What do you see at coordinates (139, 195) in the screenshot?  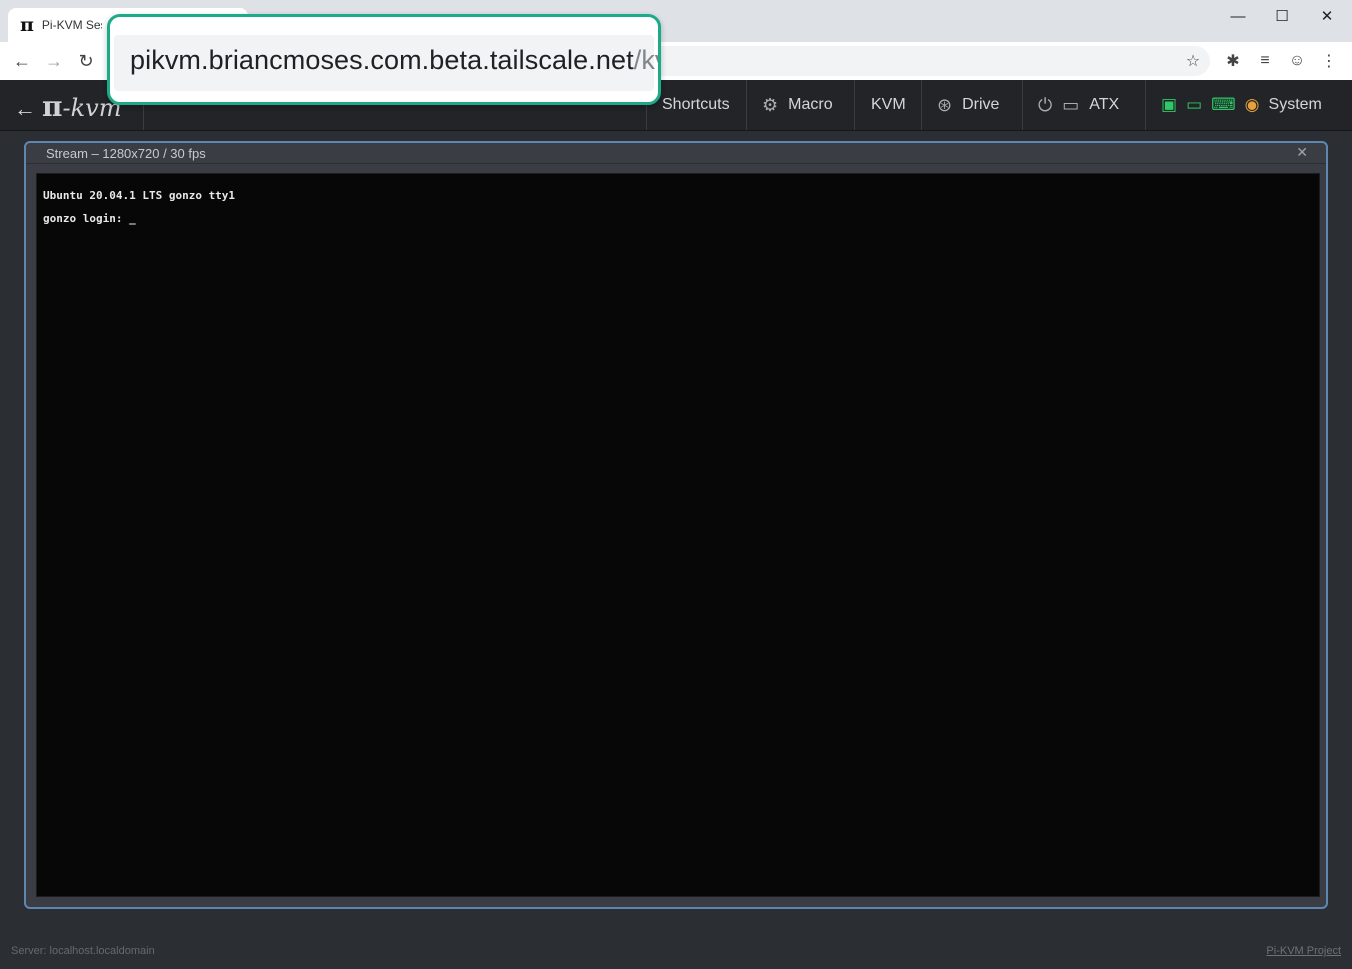 I see `console-line: Ubuntu 20.04.1 LTS gonzo tty1` at bounding box center [139, 195].